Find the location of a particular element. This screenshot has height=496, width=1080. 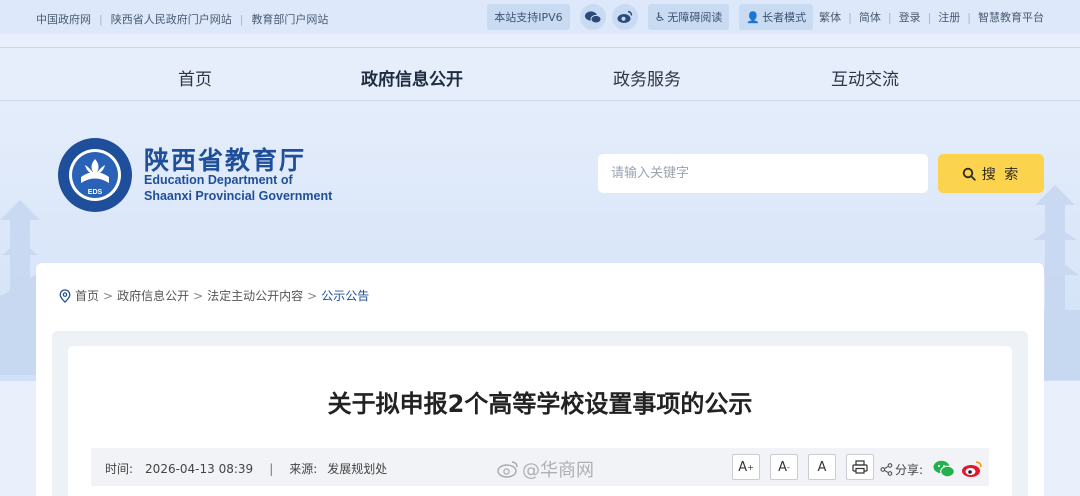

login-link: 登录 is located at coordinates (910, 17).